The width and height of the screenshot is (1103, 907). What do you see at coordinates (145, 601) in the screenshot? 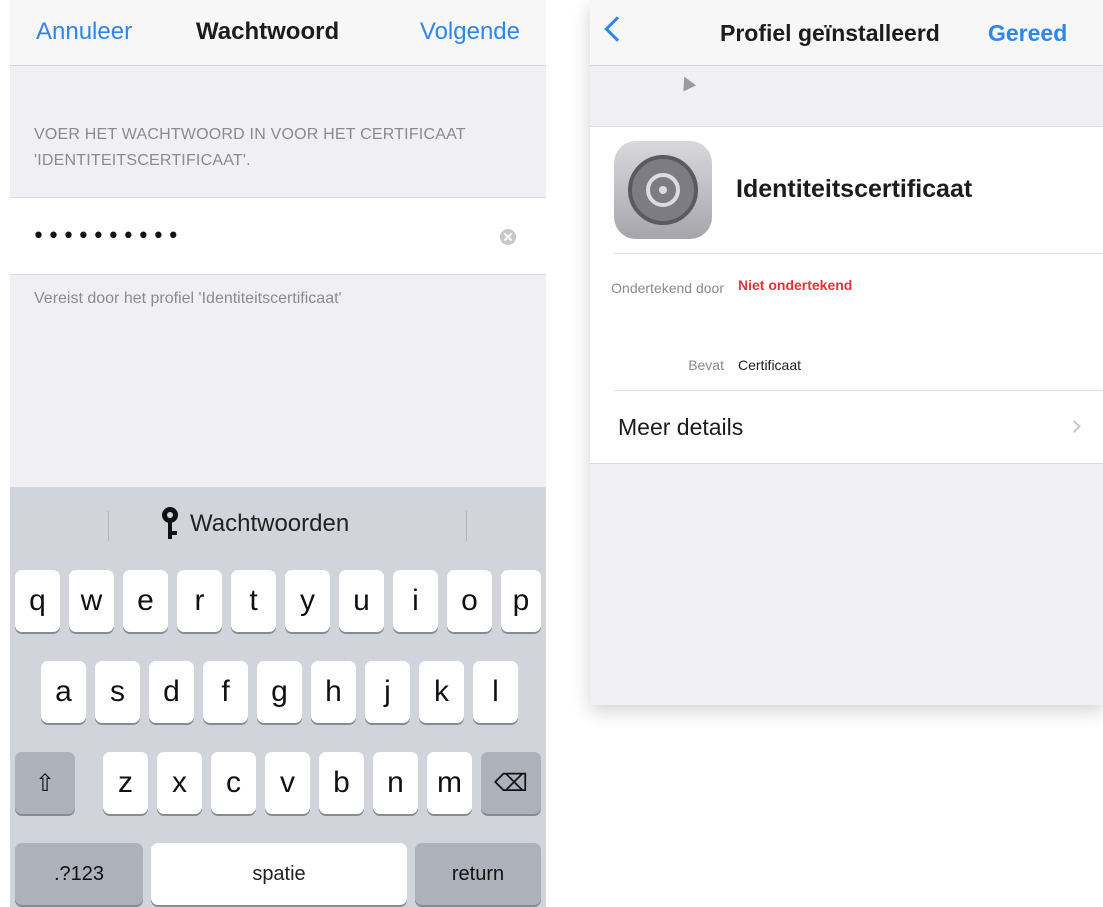
I see `key-e: e` at bounding box center [145, 601].